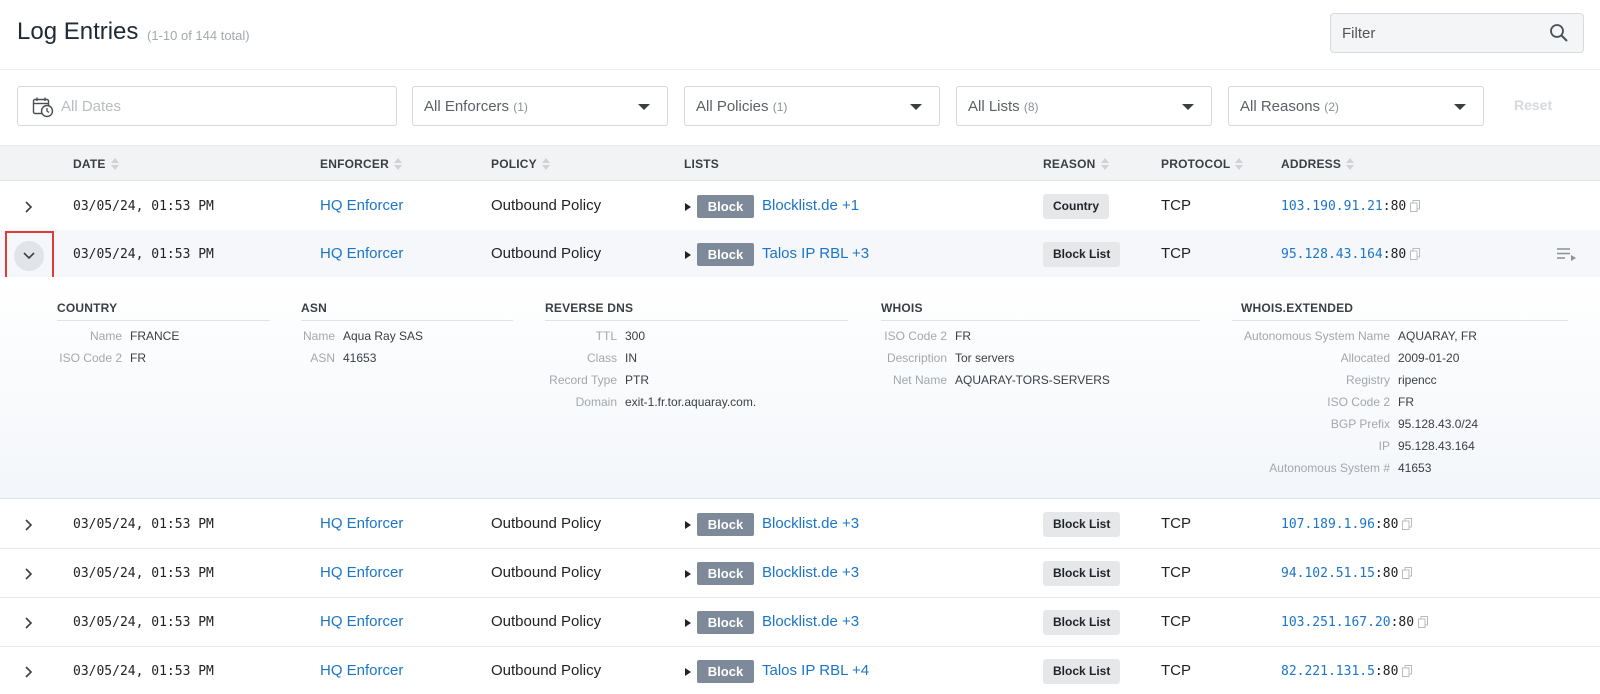  Describe the element at coordinates (1336, 622) in the screenshot. I see `address-link: 103.251.167.20` at that location.